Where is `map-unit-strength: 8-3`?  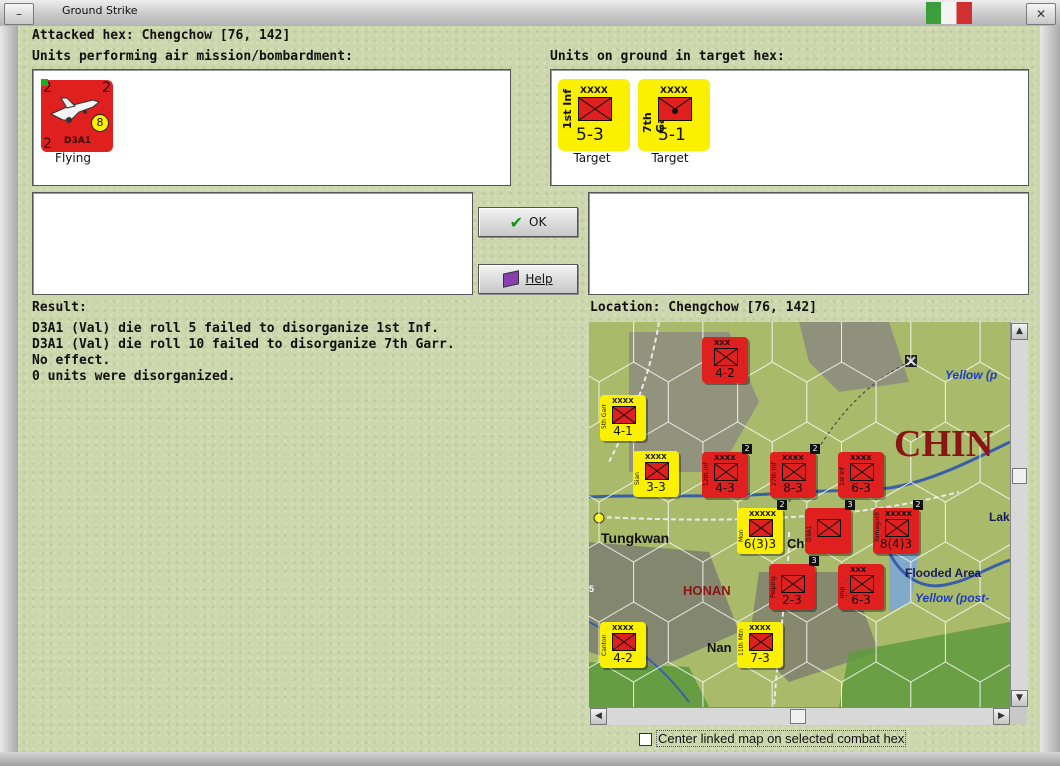
map-unit-strength: 8-3 is located at coordinates (793, 488).